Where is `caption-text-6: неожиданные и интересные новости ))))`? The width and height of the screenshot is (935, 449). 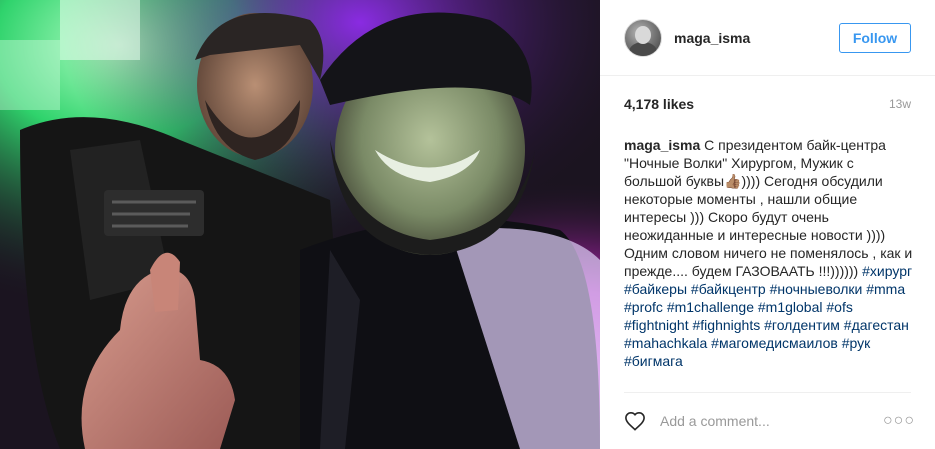
caption-text-6: неожиданные и интересные новости )))) is located at coordinates (755, 235).